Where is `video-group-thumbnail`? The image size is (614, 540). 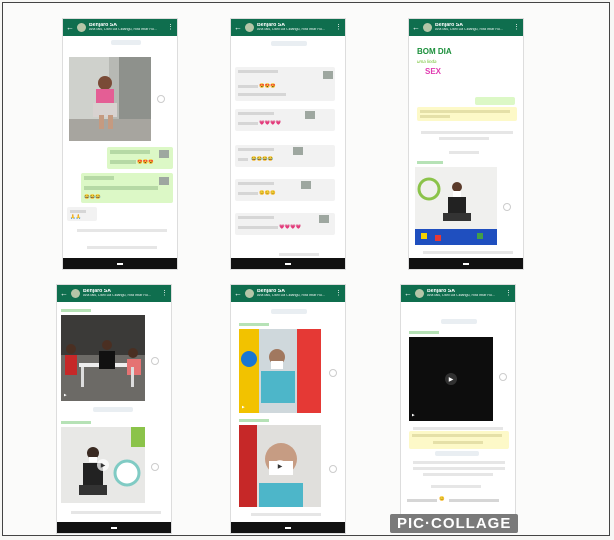 video-group-thumbnail is located at coordinates (103, 358).